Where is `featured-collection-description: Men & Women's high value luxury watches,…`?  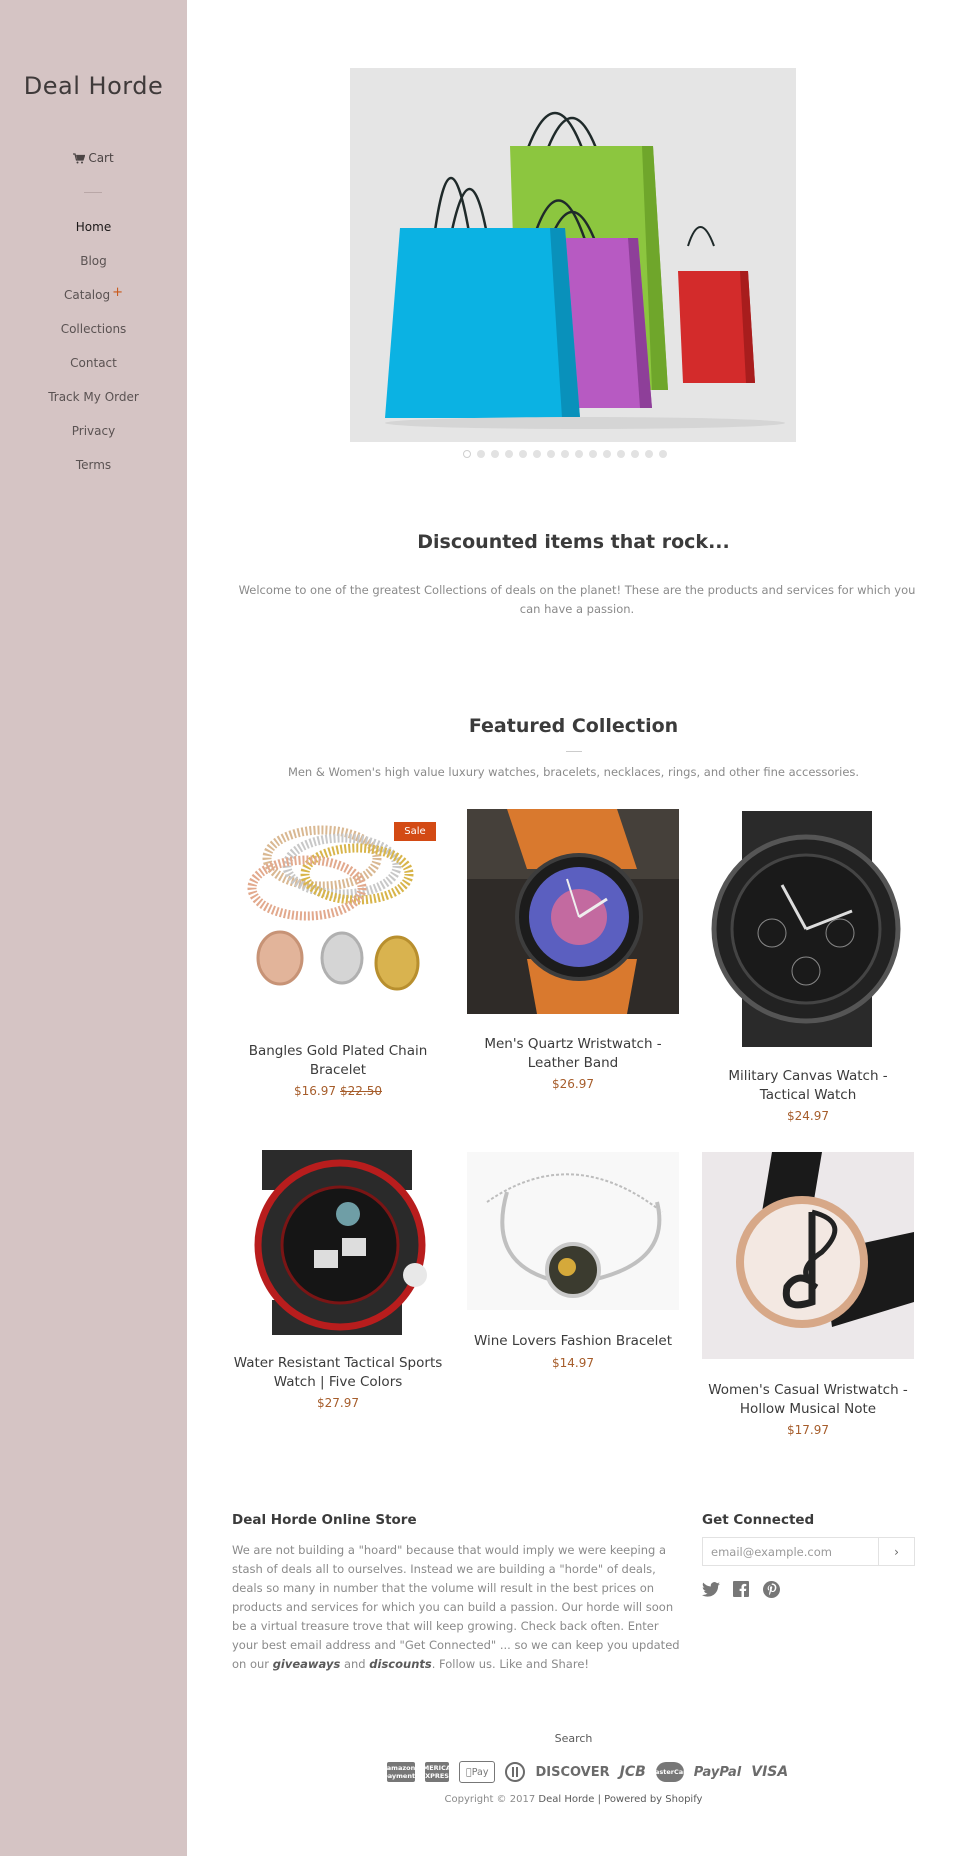 featured-collection-description: Men & Women's high value luxury watches,… is located at coordinates (573, 772).